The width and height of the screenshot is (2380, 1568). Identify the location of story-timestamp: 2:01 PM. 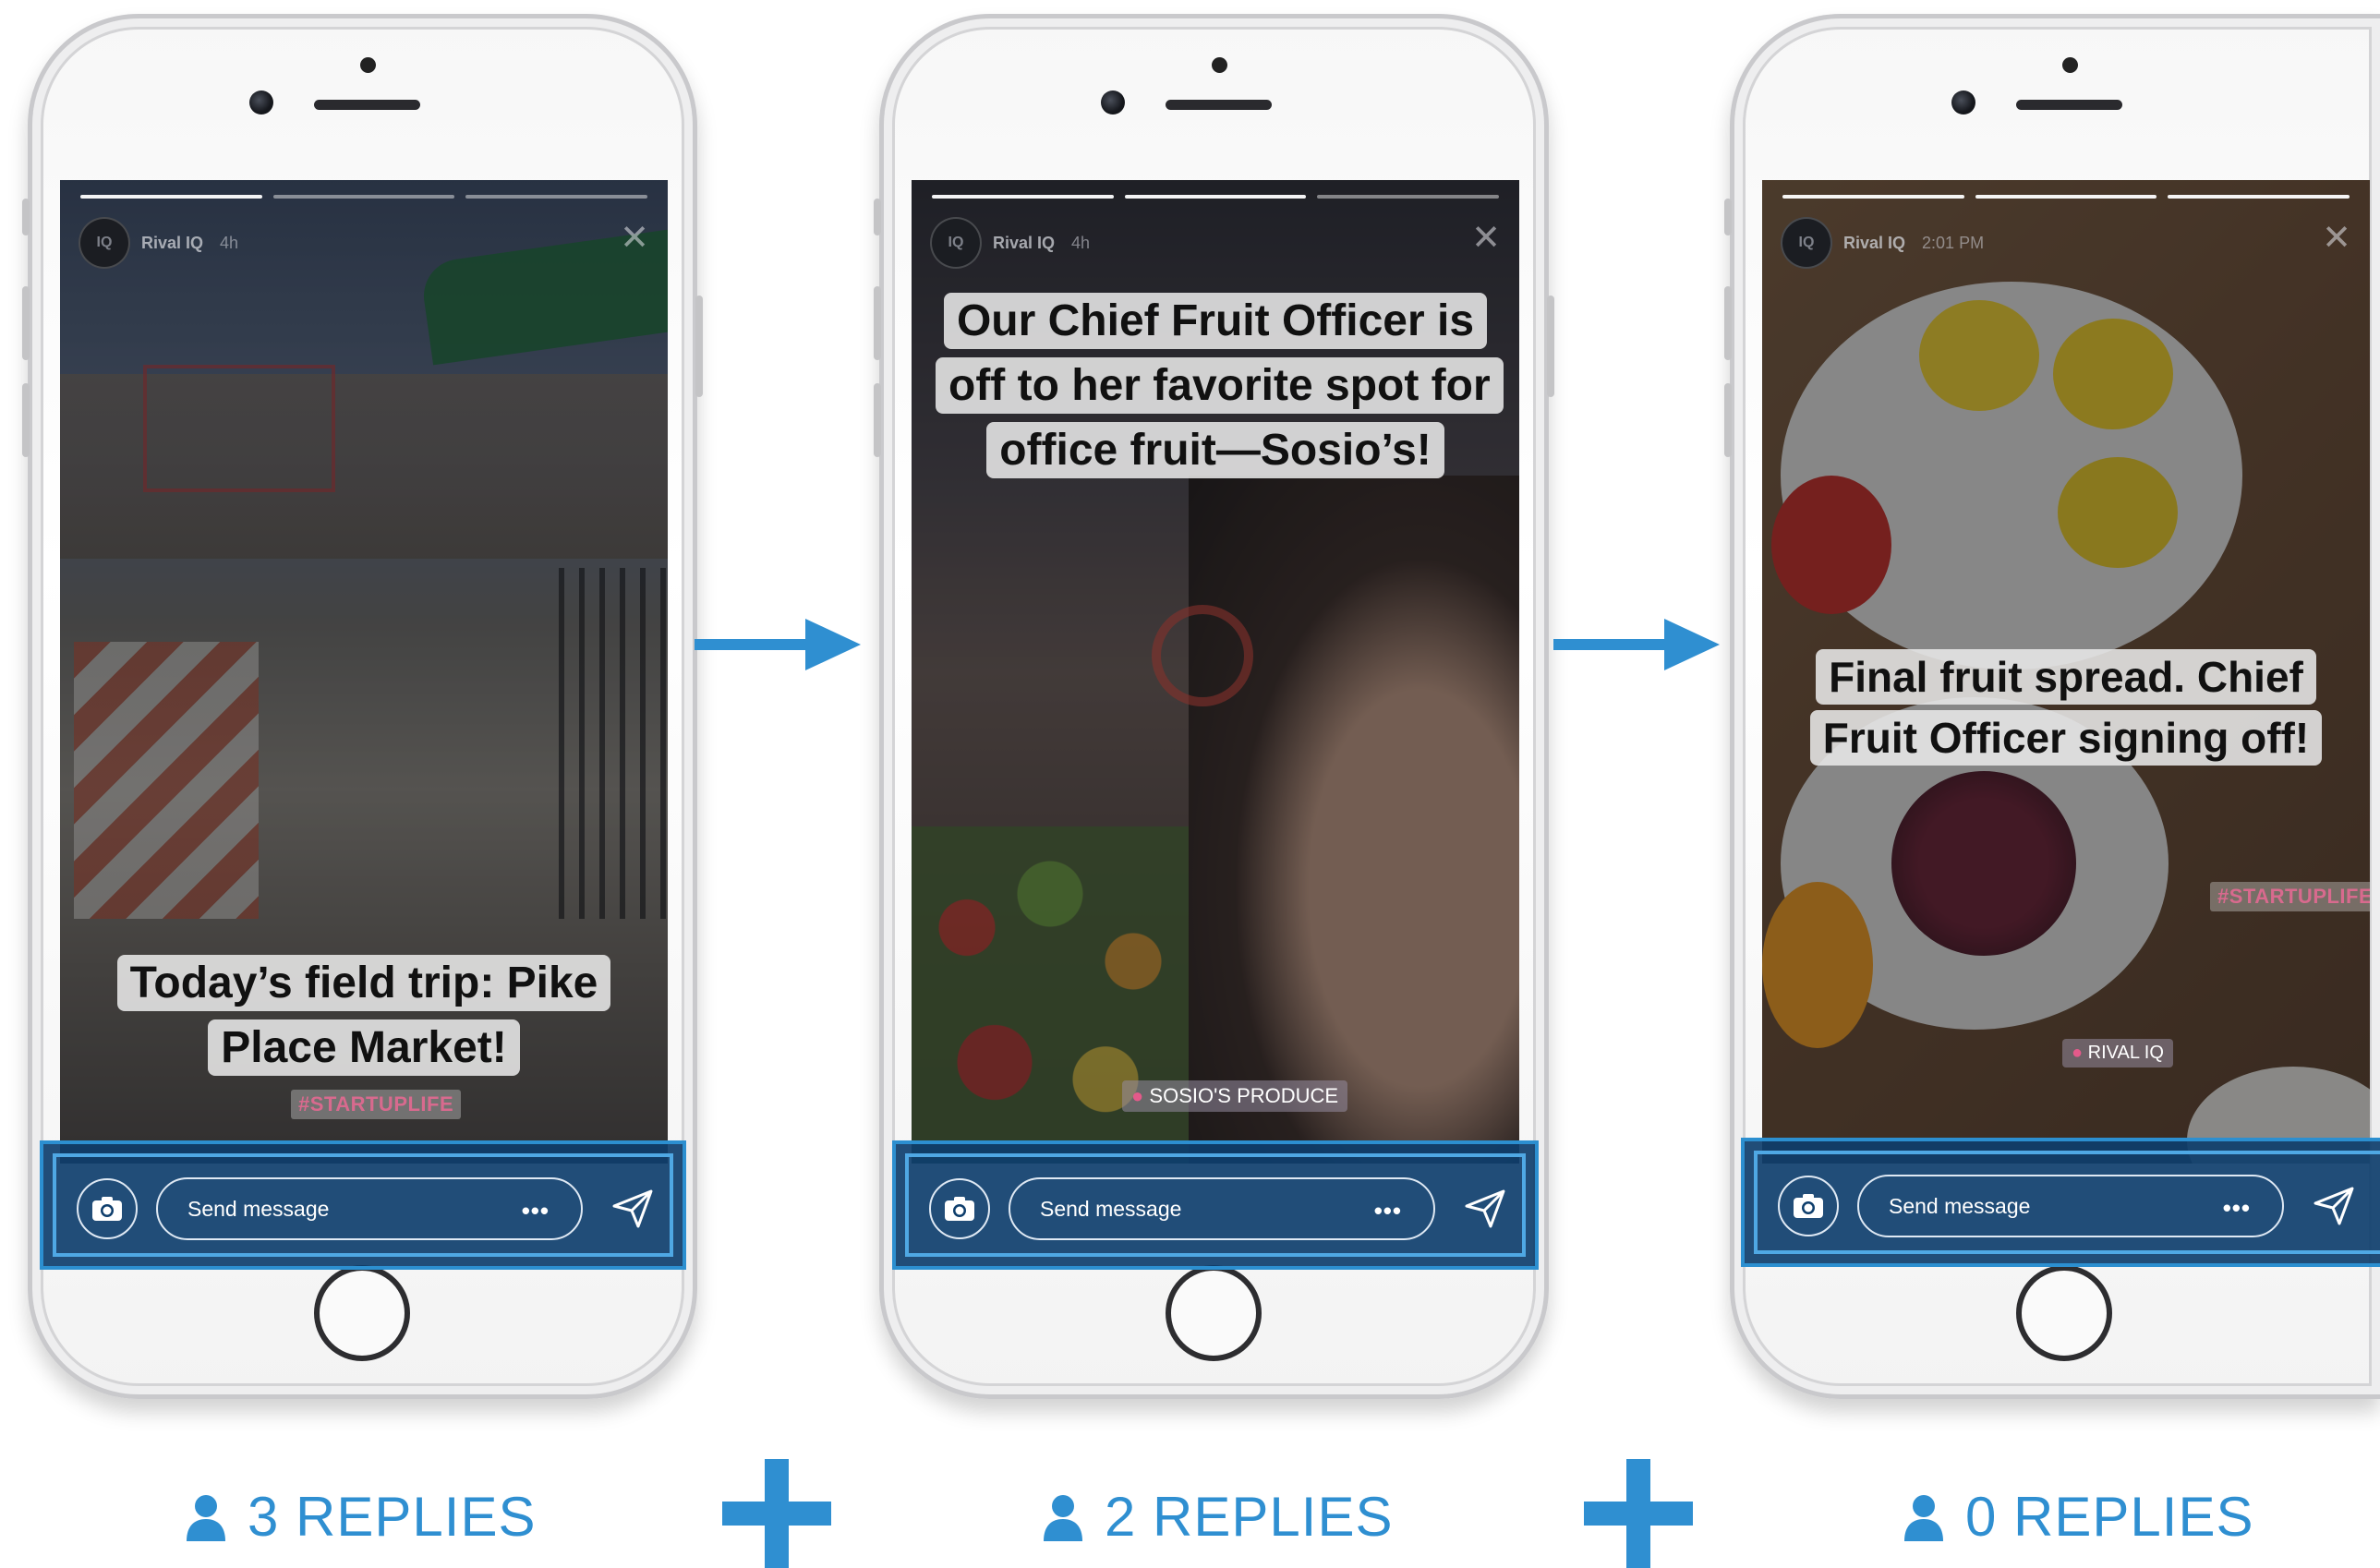
(1953, 242).